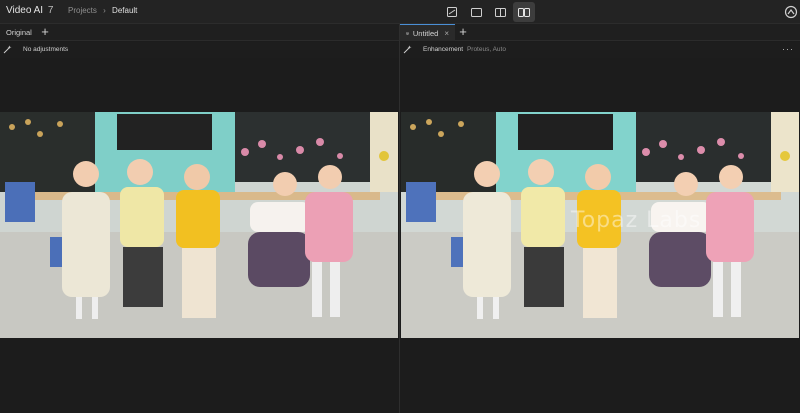  I want to click on app-title: Video AI 7, so click(29, 10).